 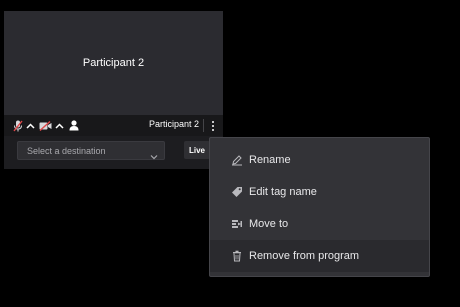 What do you see at coordinates (73, 125) in the screenshot?
I see `person-icon` at bounding box center [73, 125].